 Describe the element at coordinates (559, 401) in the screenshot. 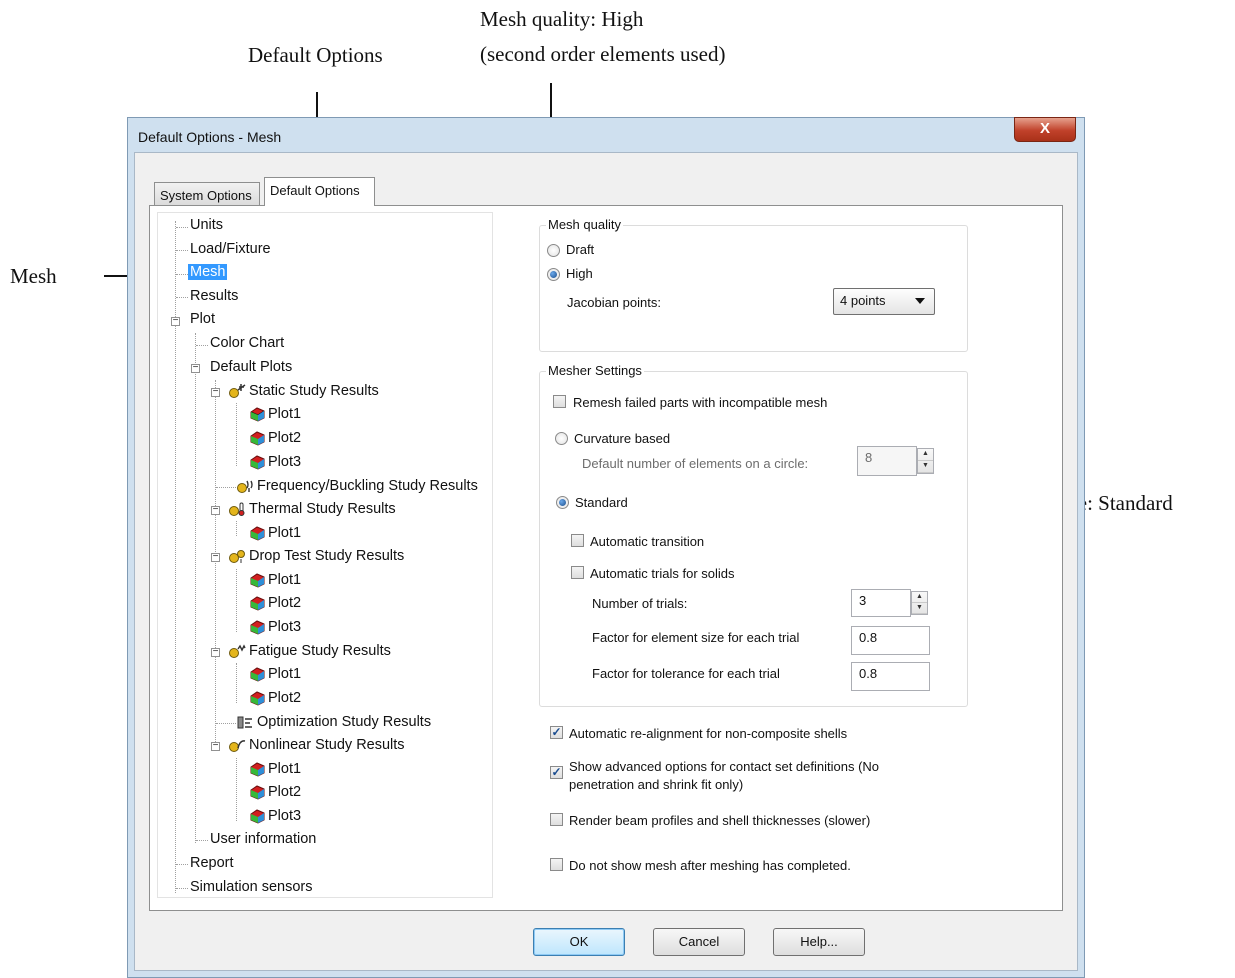

I see `remesh-checkbox` at that location.